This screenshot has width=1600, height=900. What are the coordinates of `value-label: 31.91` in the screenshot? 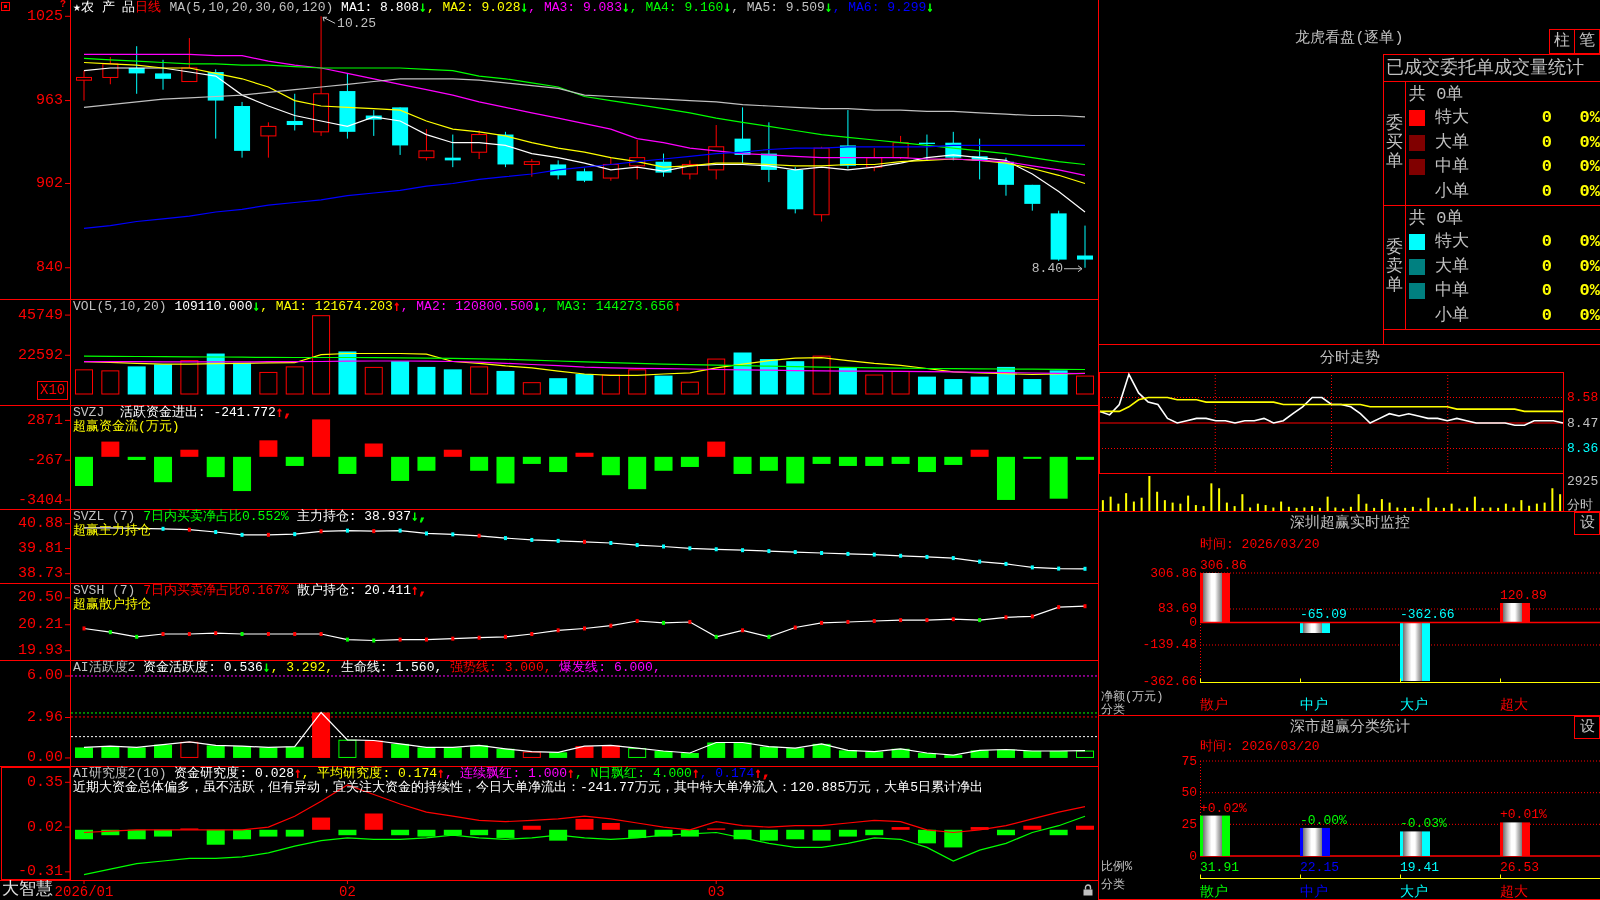 It's located at (1219, 867).